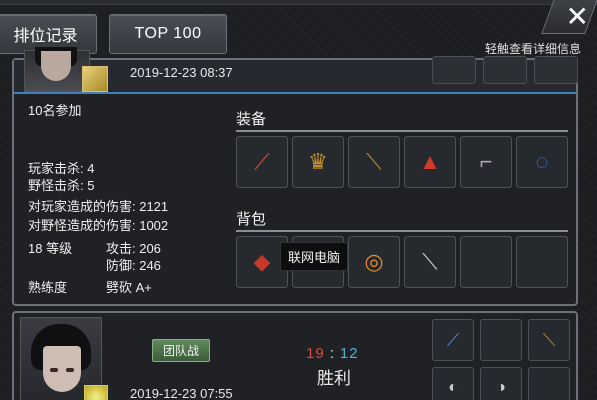 The image size is (597, 400). What do you see at coordinates (334, 378) in the screenshot?
I see `match-result: 胜利` at bounding box center [334, 378].